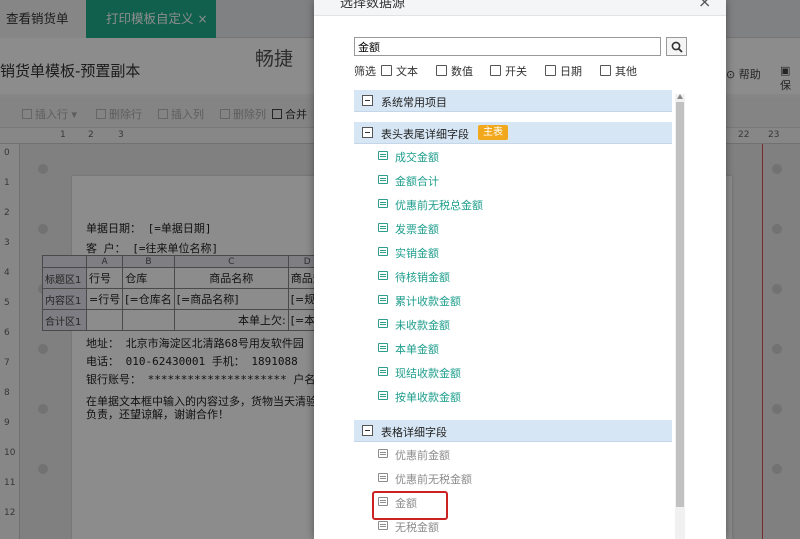  I want to click on filter-switch-checkbox: 开关, so click(508, 71).